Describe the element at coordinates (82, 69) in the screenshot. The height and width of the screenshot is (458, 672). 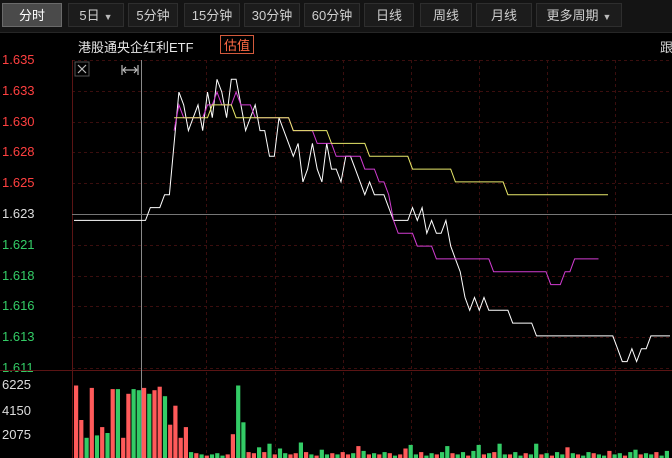
I see `close-icon-glyph` at that location.